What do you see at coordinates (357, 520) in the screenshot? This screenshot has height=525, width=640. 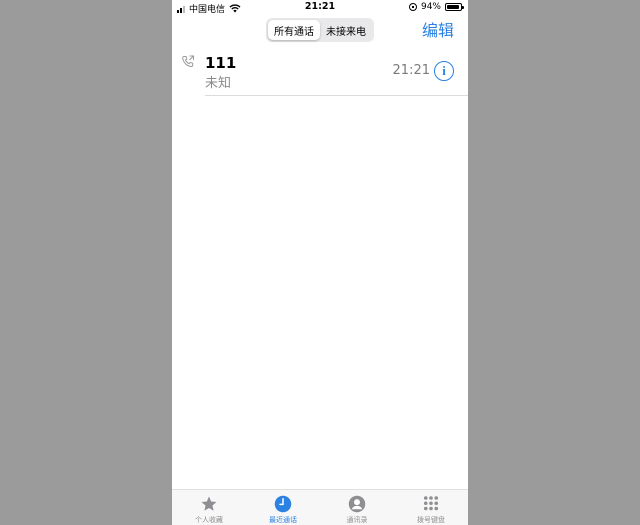 I see `tab-label: 通讯录` at bounding box center [357, 520].